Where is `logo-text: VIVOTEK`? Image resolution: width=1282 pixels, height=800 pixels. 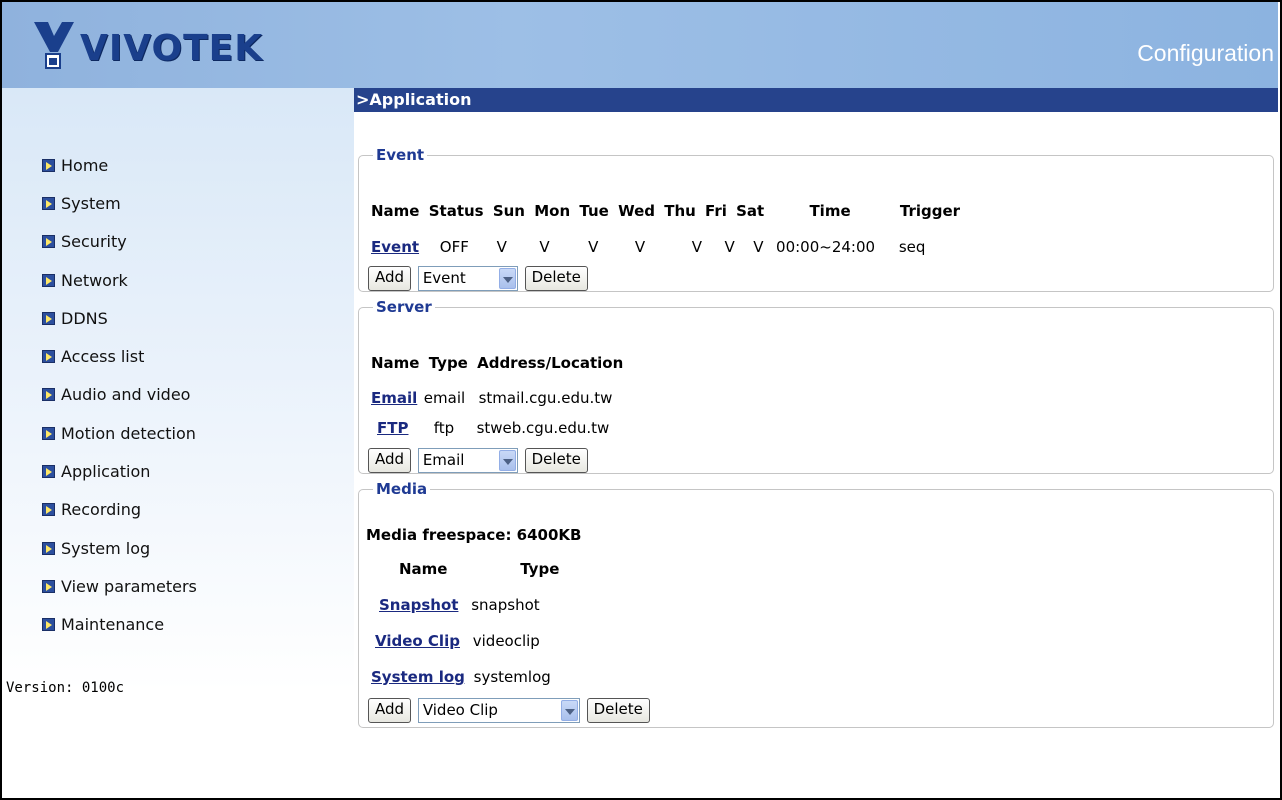 logo-text: VIVOTEK is located at coordinates (172, 48).